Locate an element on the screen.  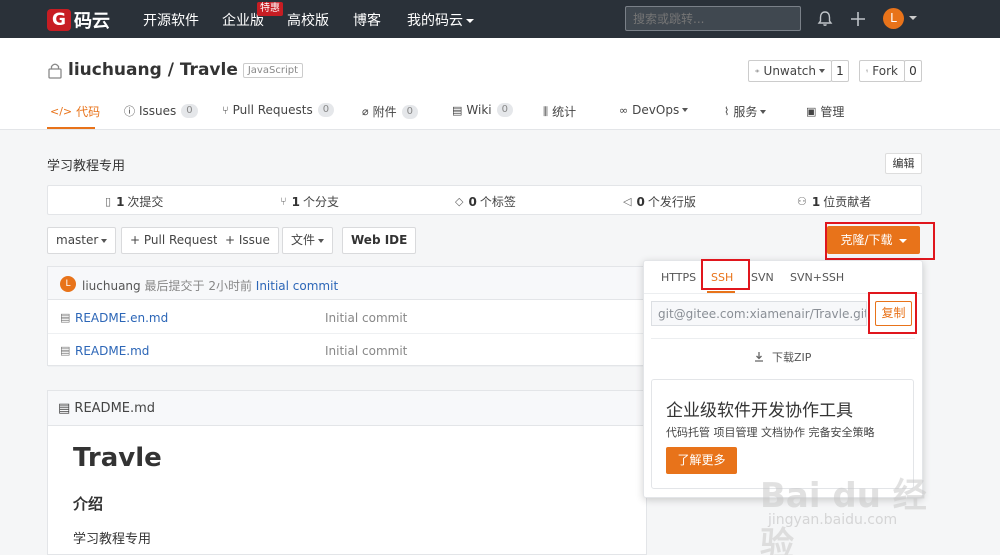
highlight-box-clone is located at coordinates (880, 241).